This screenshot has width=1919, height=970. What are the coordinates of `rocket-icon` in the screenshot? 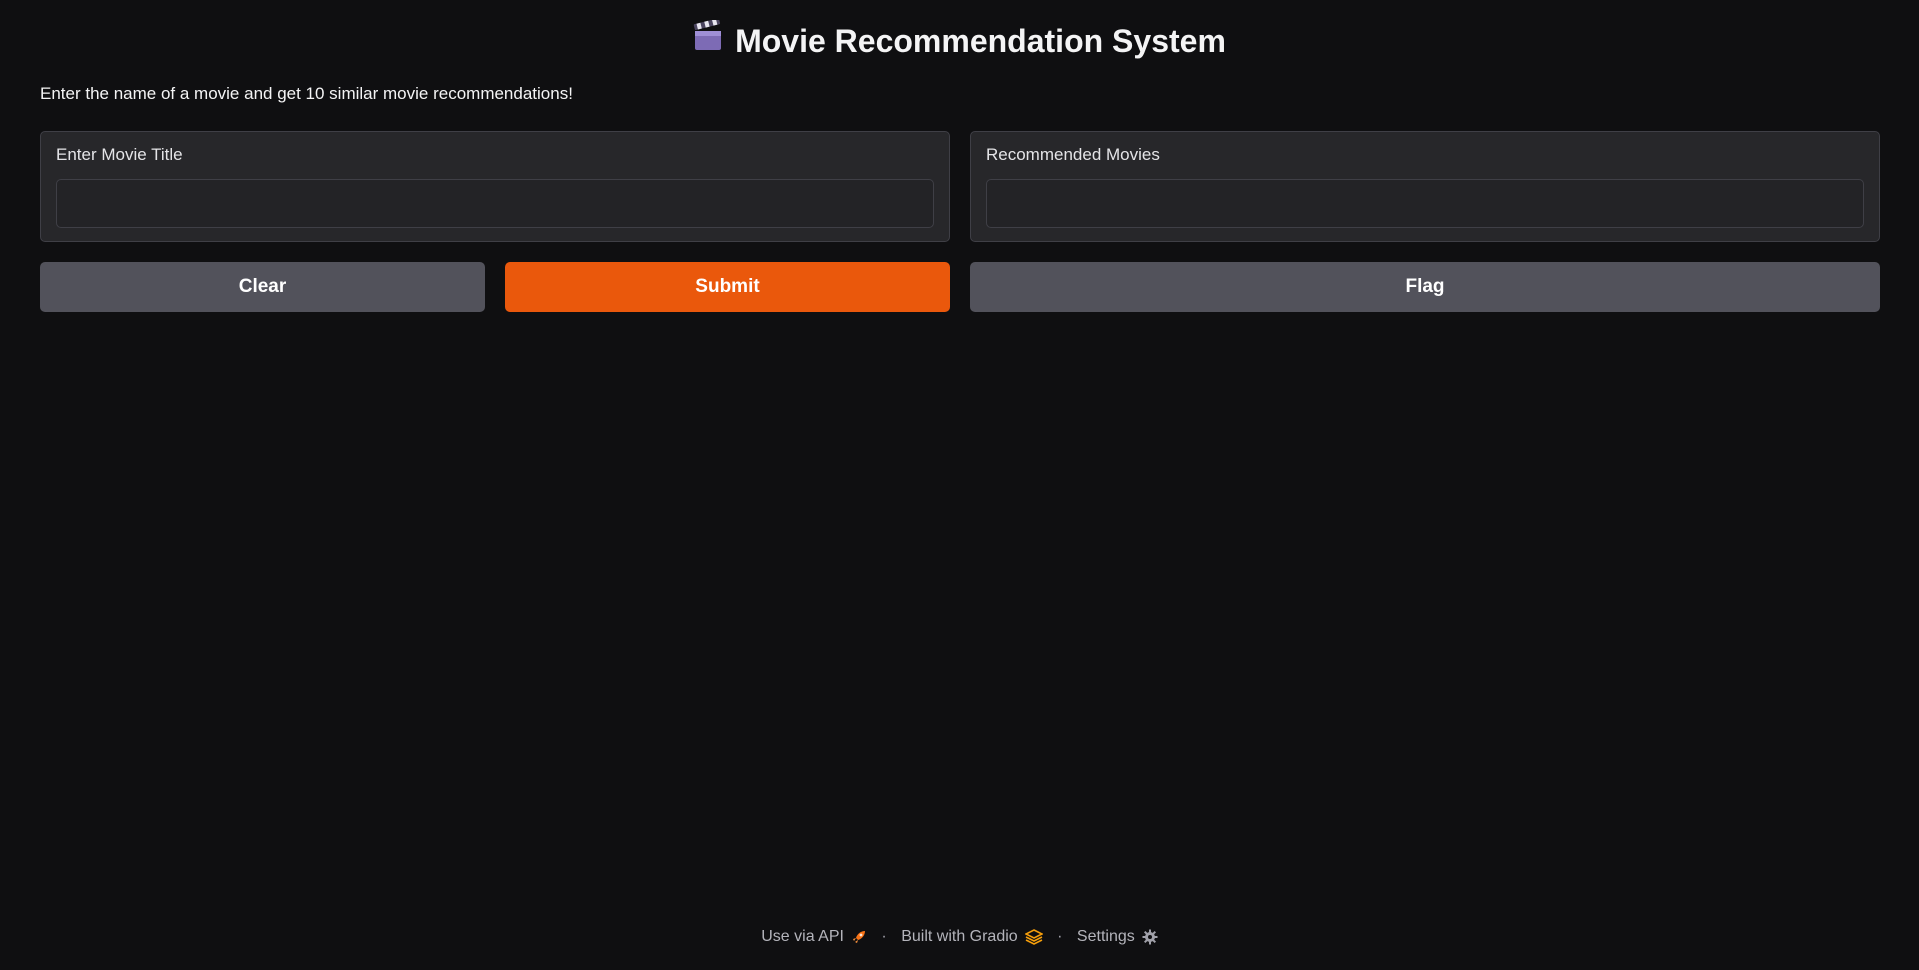 It's located at (859, 937).